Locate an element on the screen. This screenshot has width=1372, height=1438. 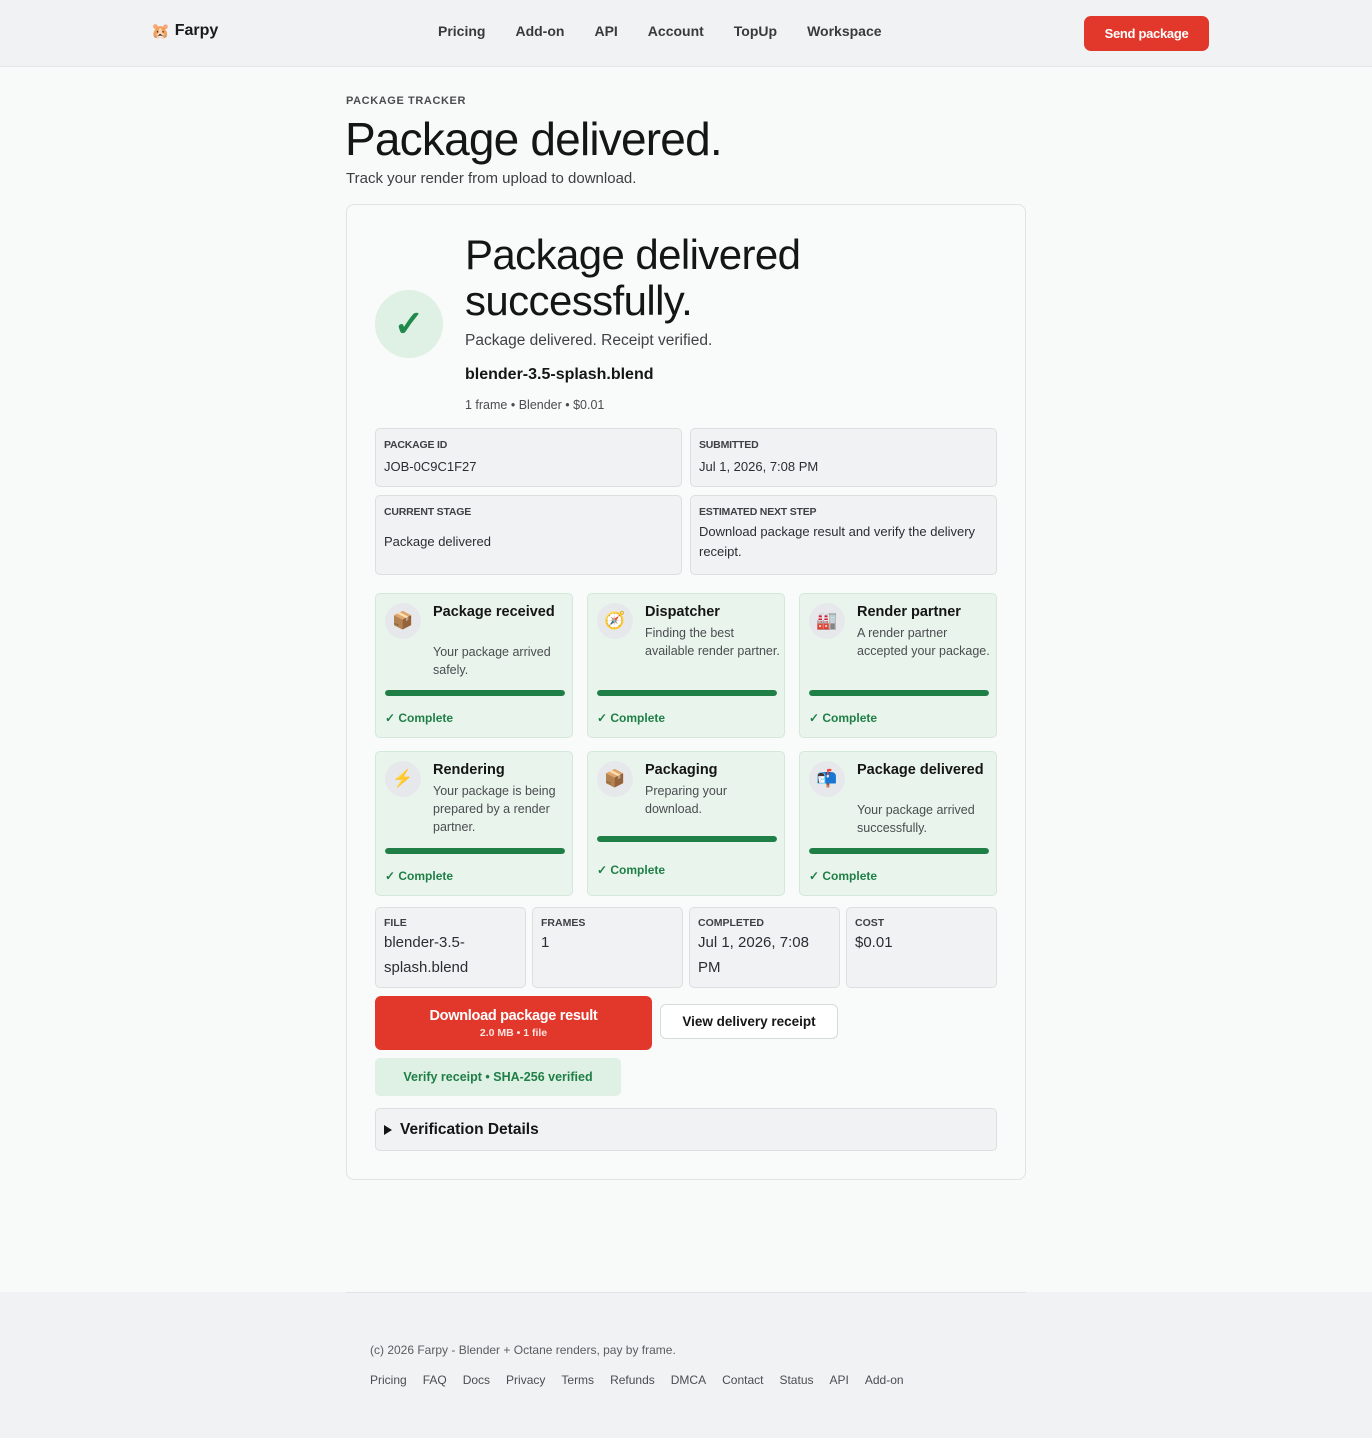
stage-title: Rendering is located at coordinates (469, 770).